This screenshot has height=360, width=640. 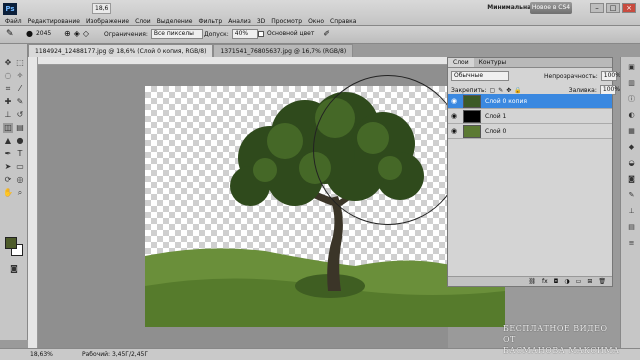 I want to click on dodge-tool-icon: ●, so click(x=20, y=141).